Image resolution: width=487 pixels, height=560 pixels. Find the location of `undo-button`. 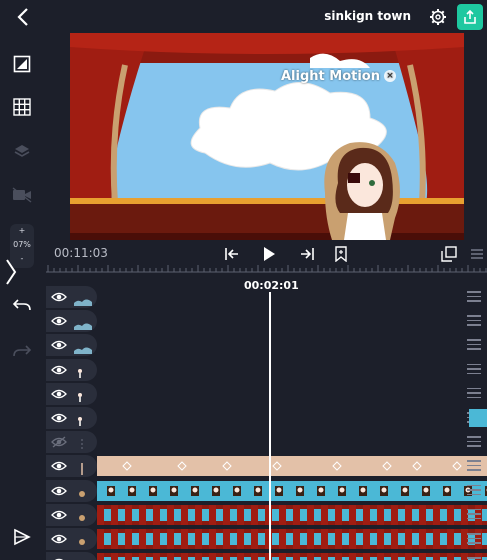

undo-button is located at coordinates (22, 305).